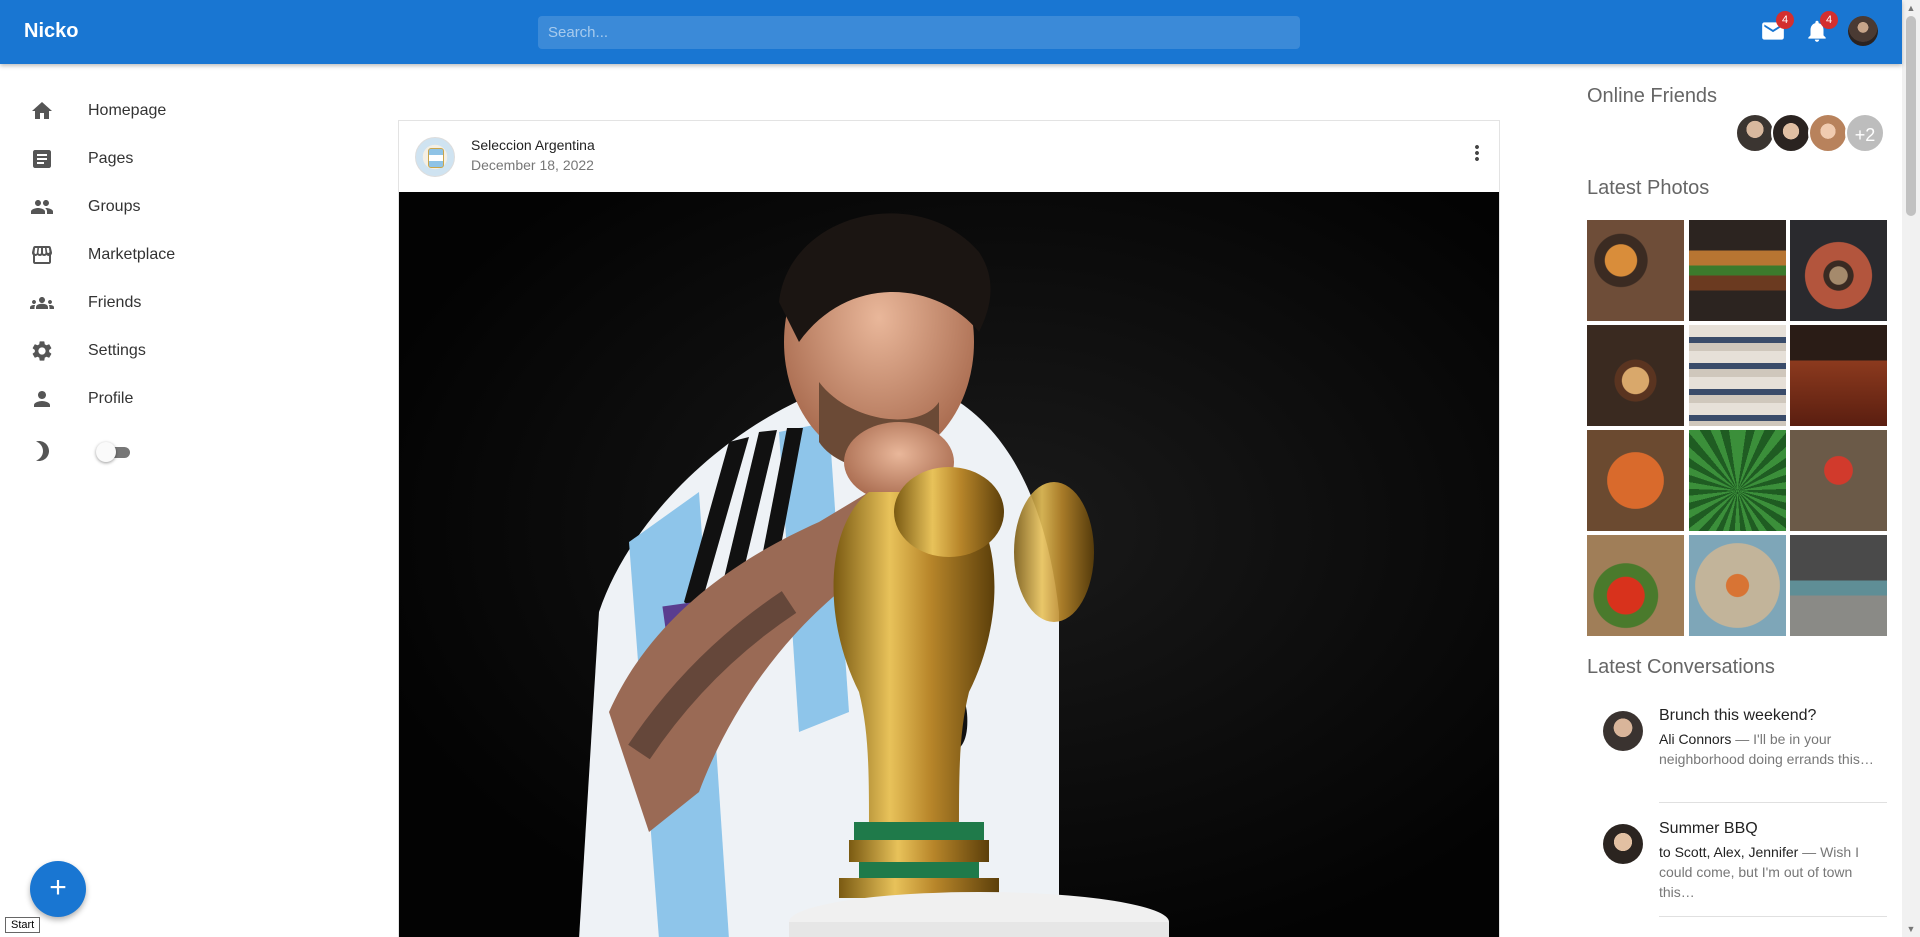  What do you see at coordinates (114, 206) in the screenshot?
I see `nav-item-label: Groups` at bounding box center [114, 206].